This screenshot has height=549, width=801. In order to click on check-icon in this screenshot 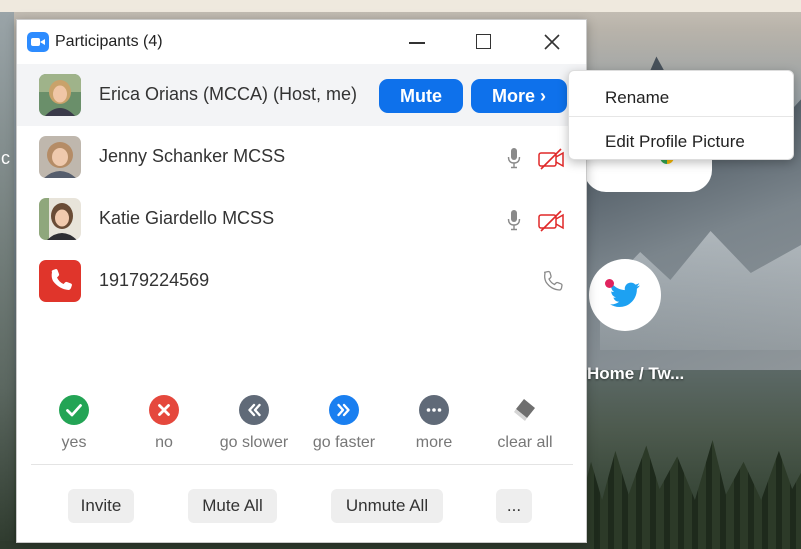, I will do `click(74, 410)`.